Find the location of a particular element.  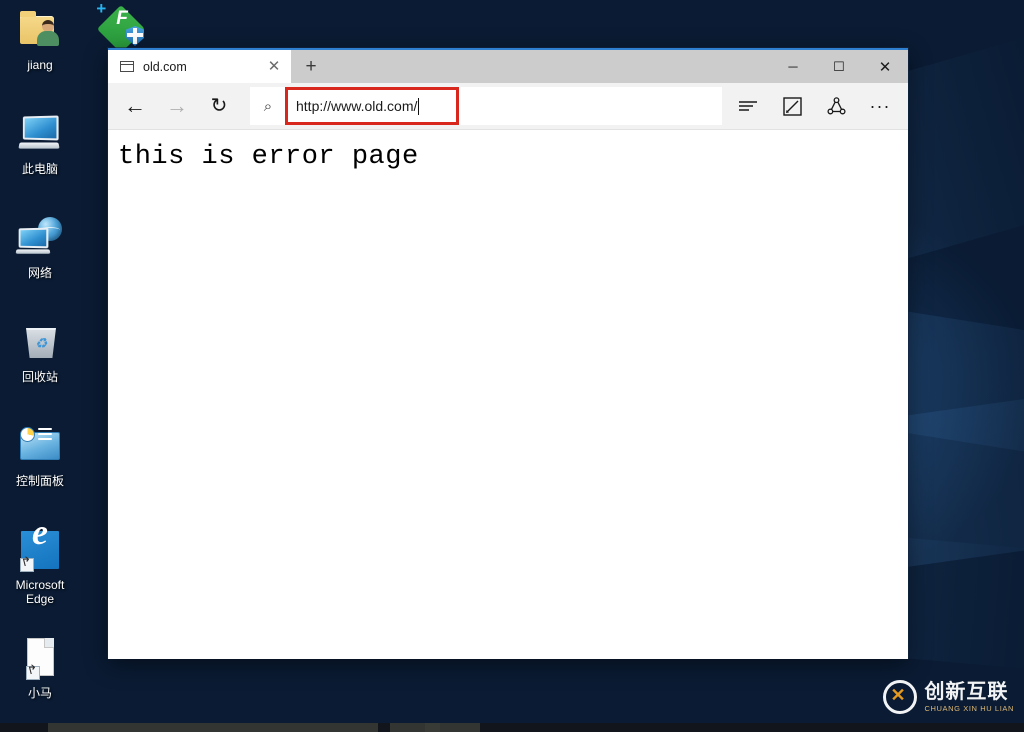

recycle-symbol: ♻ is located at coordinates (41, 343).